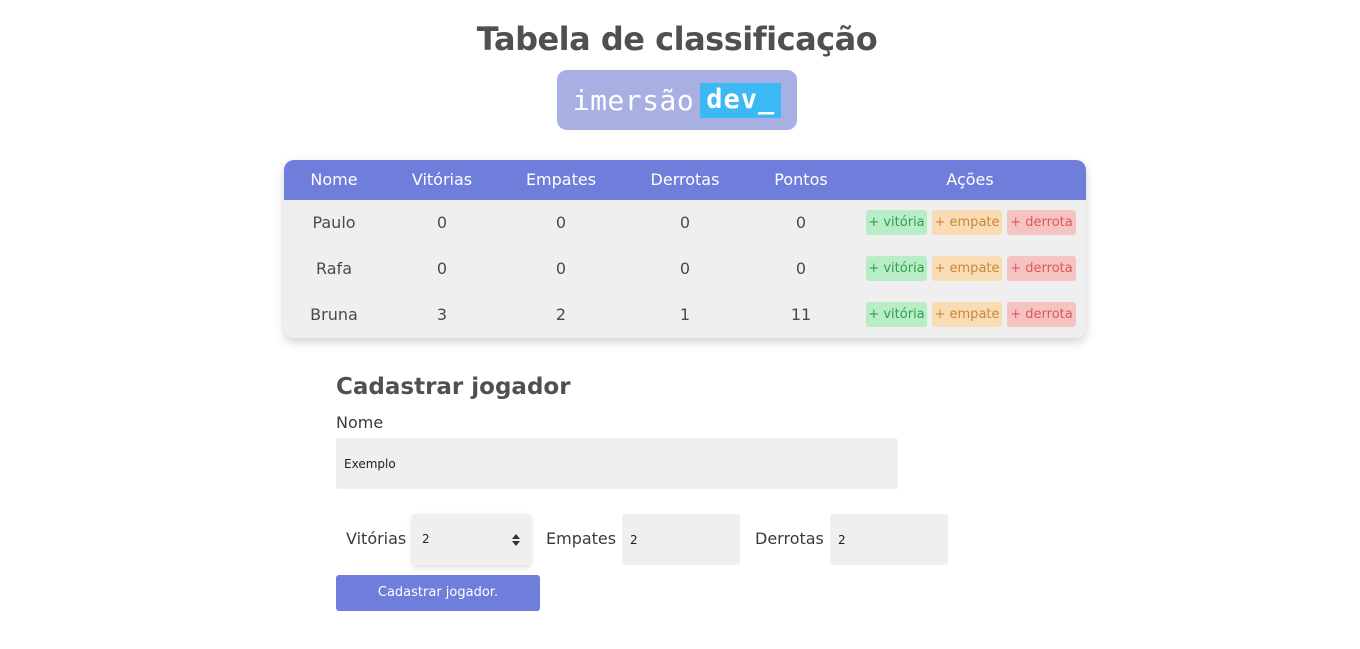 Image resolution: width=1360 pixels, height=649 pixels. I want to click on up-down-arrows-icon, so click(516, 540).